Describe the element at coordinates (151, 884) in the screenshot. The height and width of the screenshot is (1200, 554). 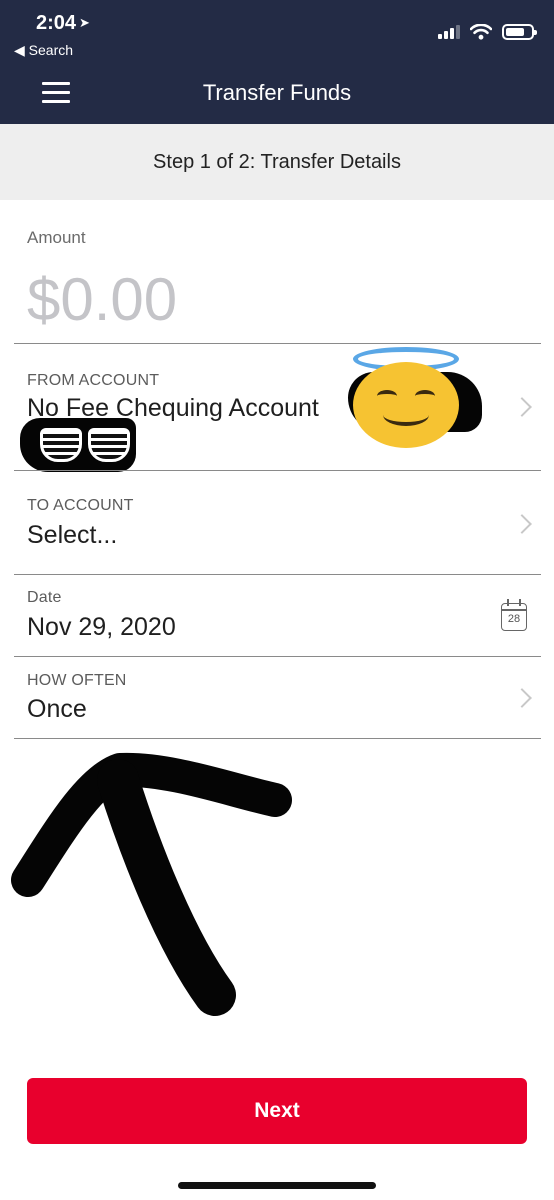
I see `hand-drawn-arrow` at that location.